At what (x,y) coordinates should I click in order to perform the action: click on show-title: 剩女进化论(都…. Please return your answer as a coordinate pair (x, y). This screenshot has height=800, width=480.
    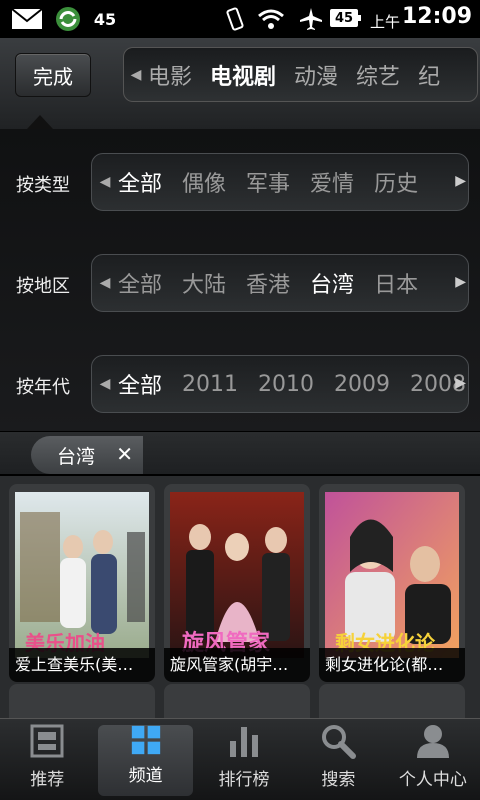
    Looking at the image, I should click on (392, 665).